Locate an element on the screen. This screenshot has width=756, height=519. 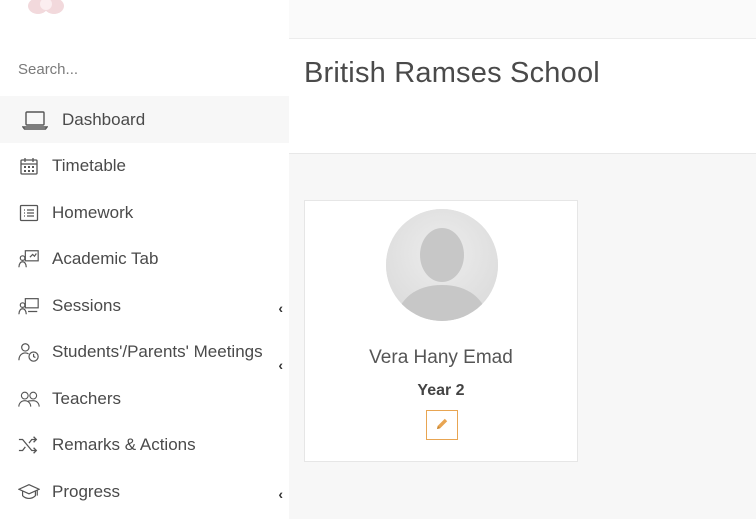
user-clock-icon is located at coordinates (29, 352).